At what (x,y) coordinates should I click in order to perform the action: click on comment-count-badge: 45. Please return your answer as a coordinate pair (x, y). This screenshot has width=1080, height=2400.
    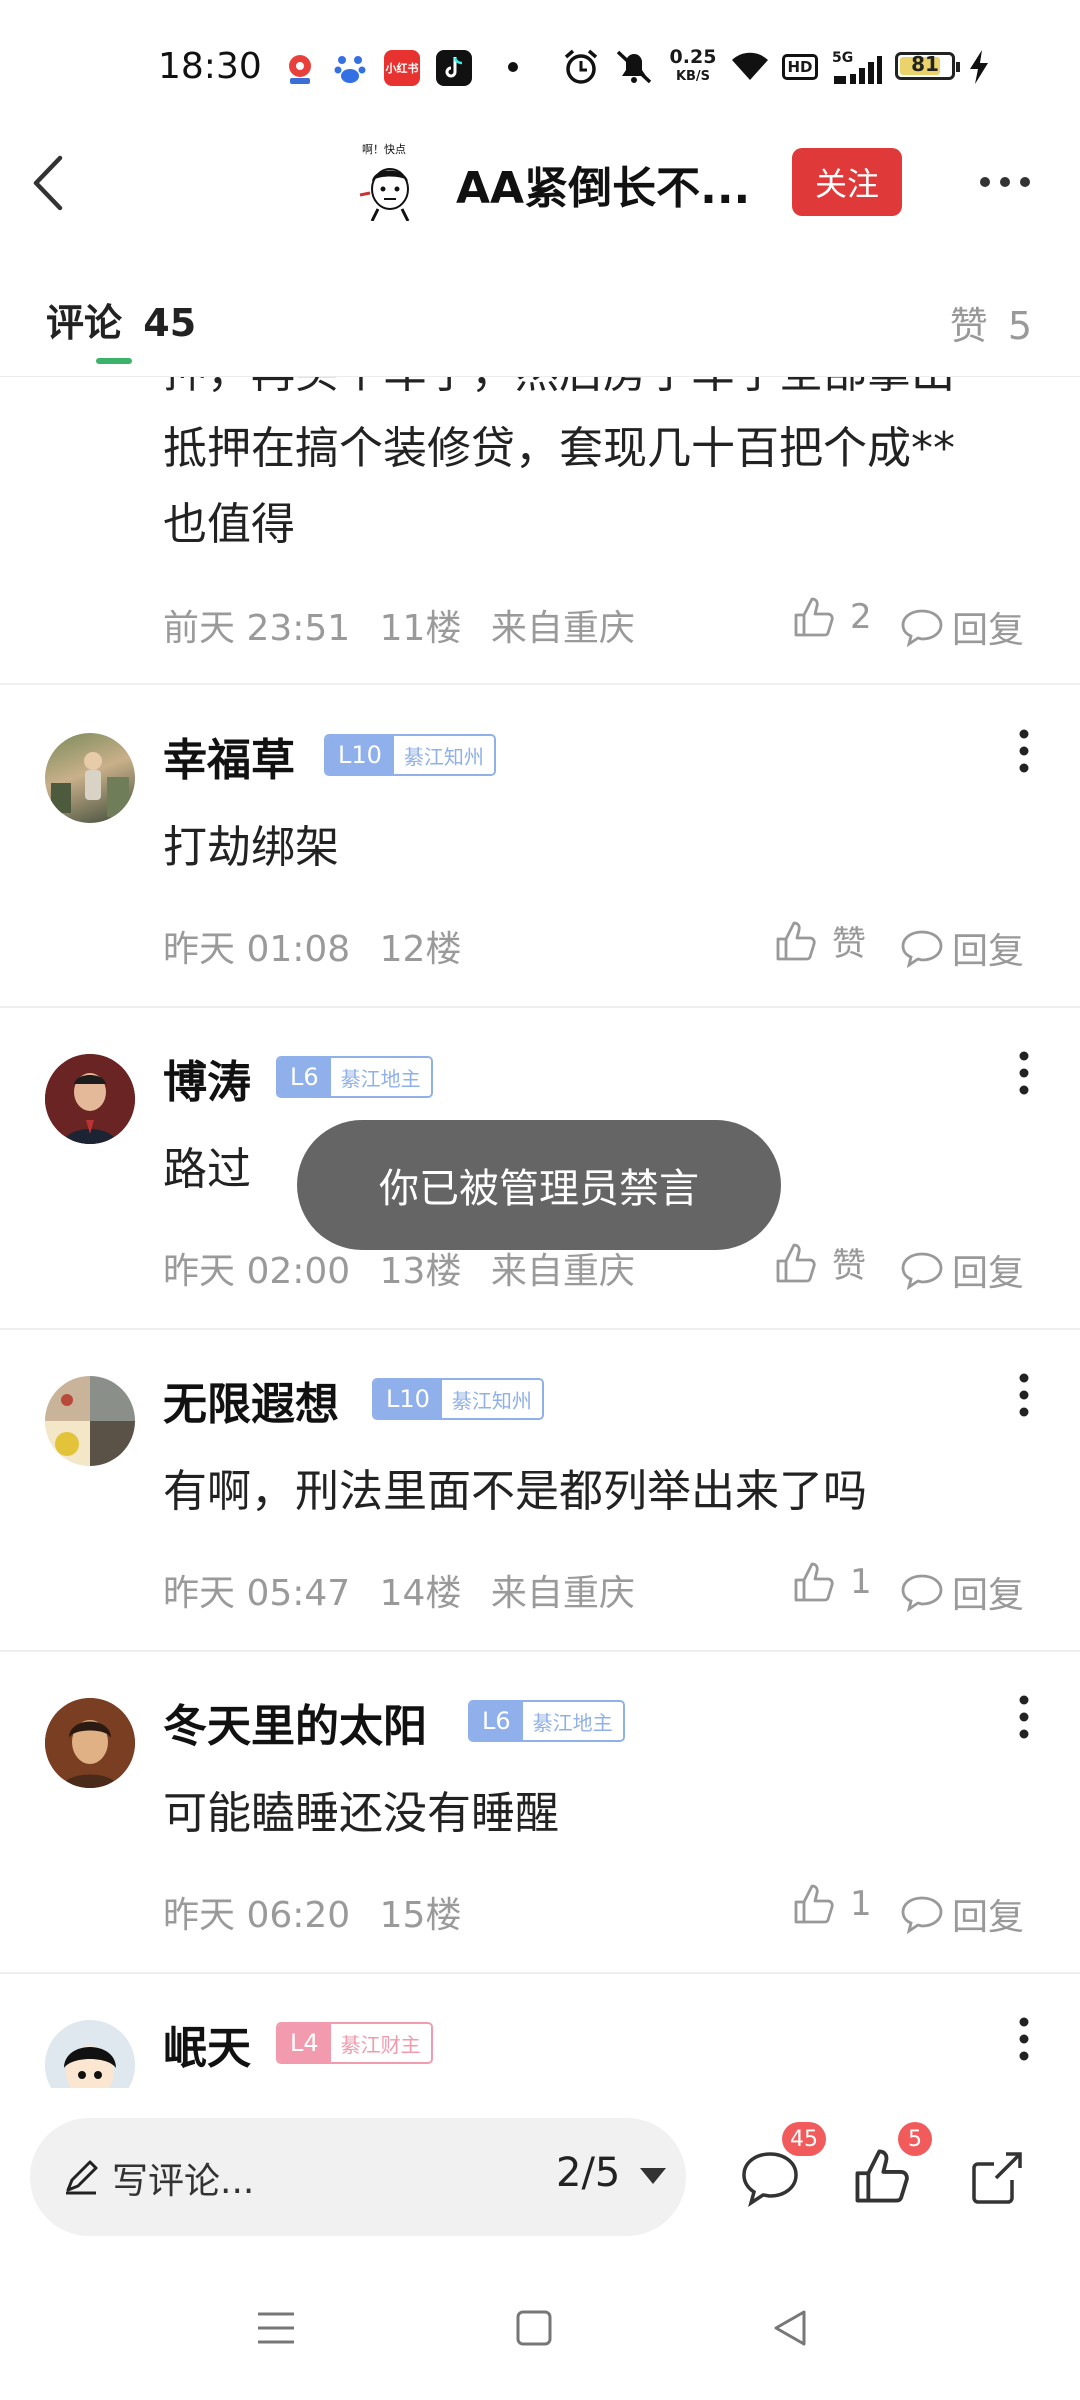
    Looking at the image, I should click on (804, 2139).